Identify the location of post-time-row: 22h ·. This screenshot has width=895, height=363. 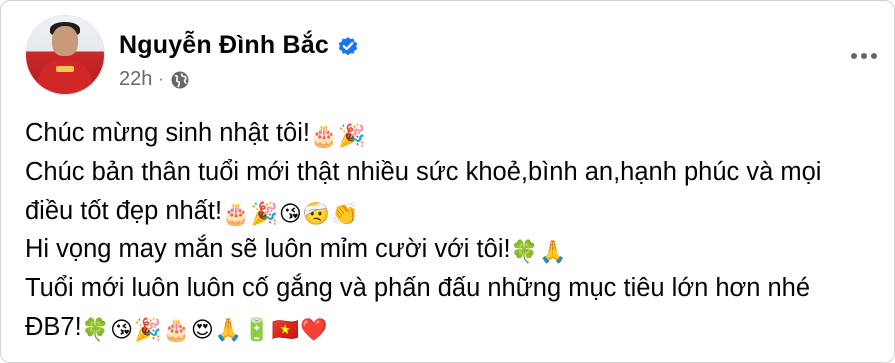
(239, 79).